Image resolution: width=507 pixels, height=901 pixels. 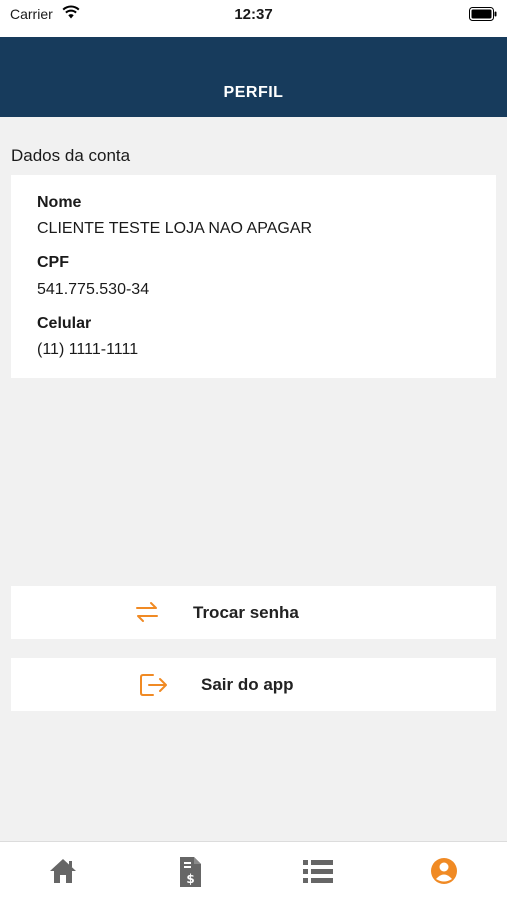 I want to click on profile-icon, so click(x=444, y=871).